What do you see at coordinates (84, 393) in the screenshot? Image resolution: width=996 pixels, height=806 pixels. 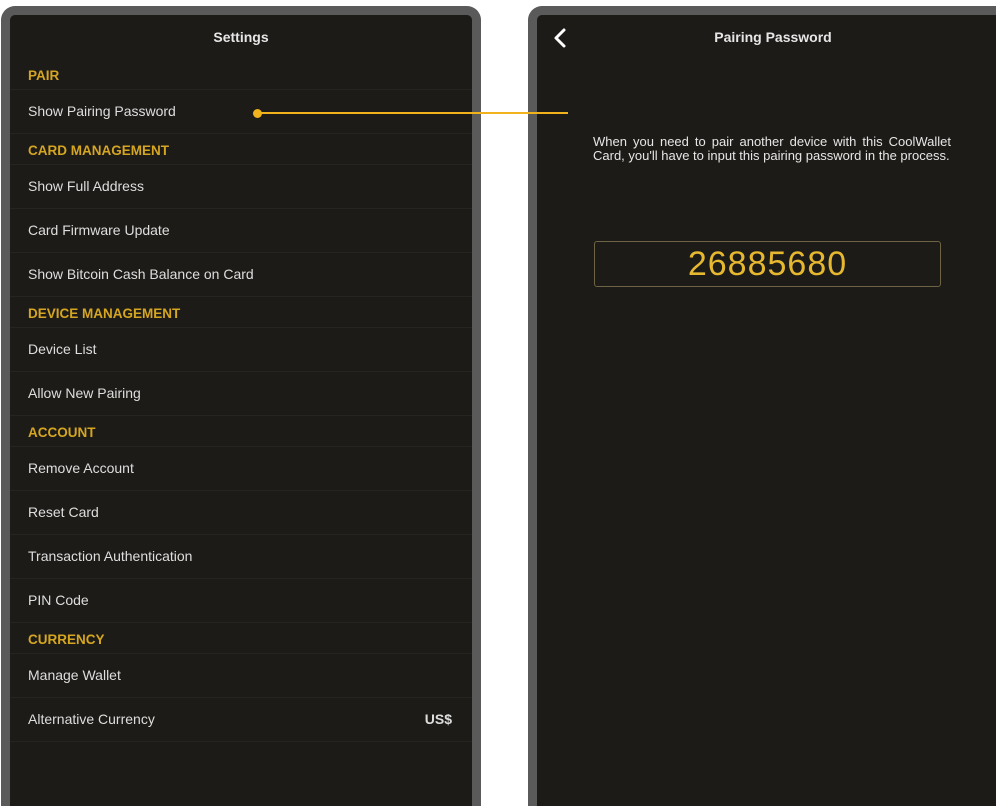 I see `settings-item-label: Allow New Pairing` at bounding box center [84, 393].